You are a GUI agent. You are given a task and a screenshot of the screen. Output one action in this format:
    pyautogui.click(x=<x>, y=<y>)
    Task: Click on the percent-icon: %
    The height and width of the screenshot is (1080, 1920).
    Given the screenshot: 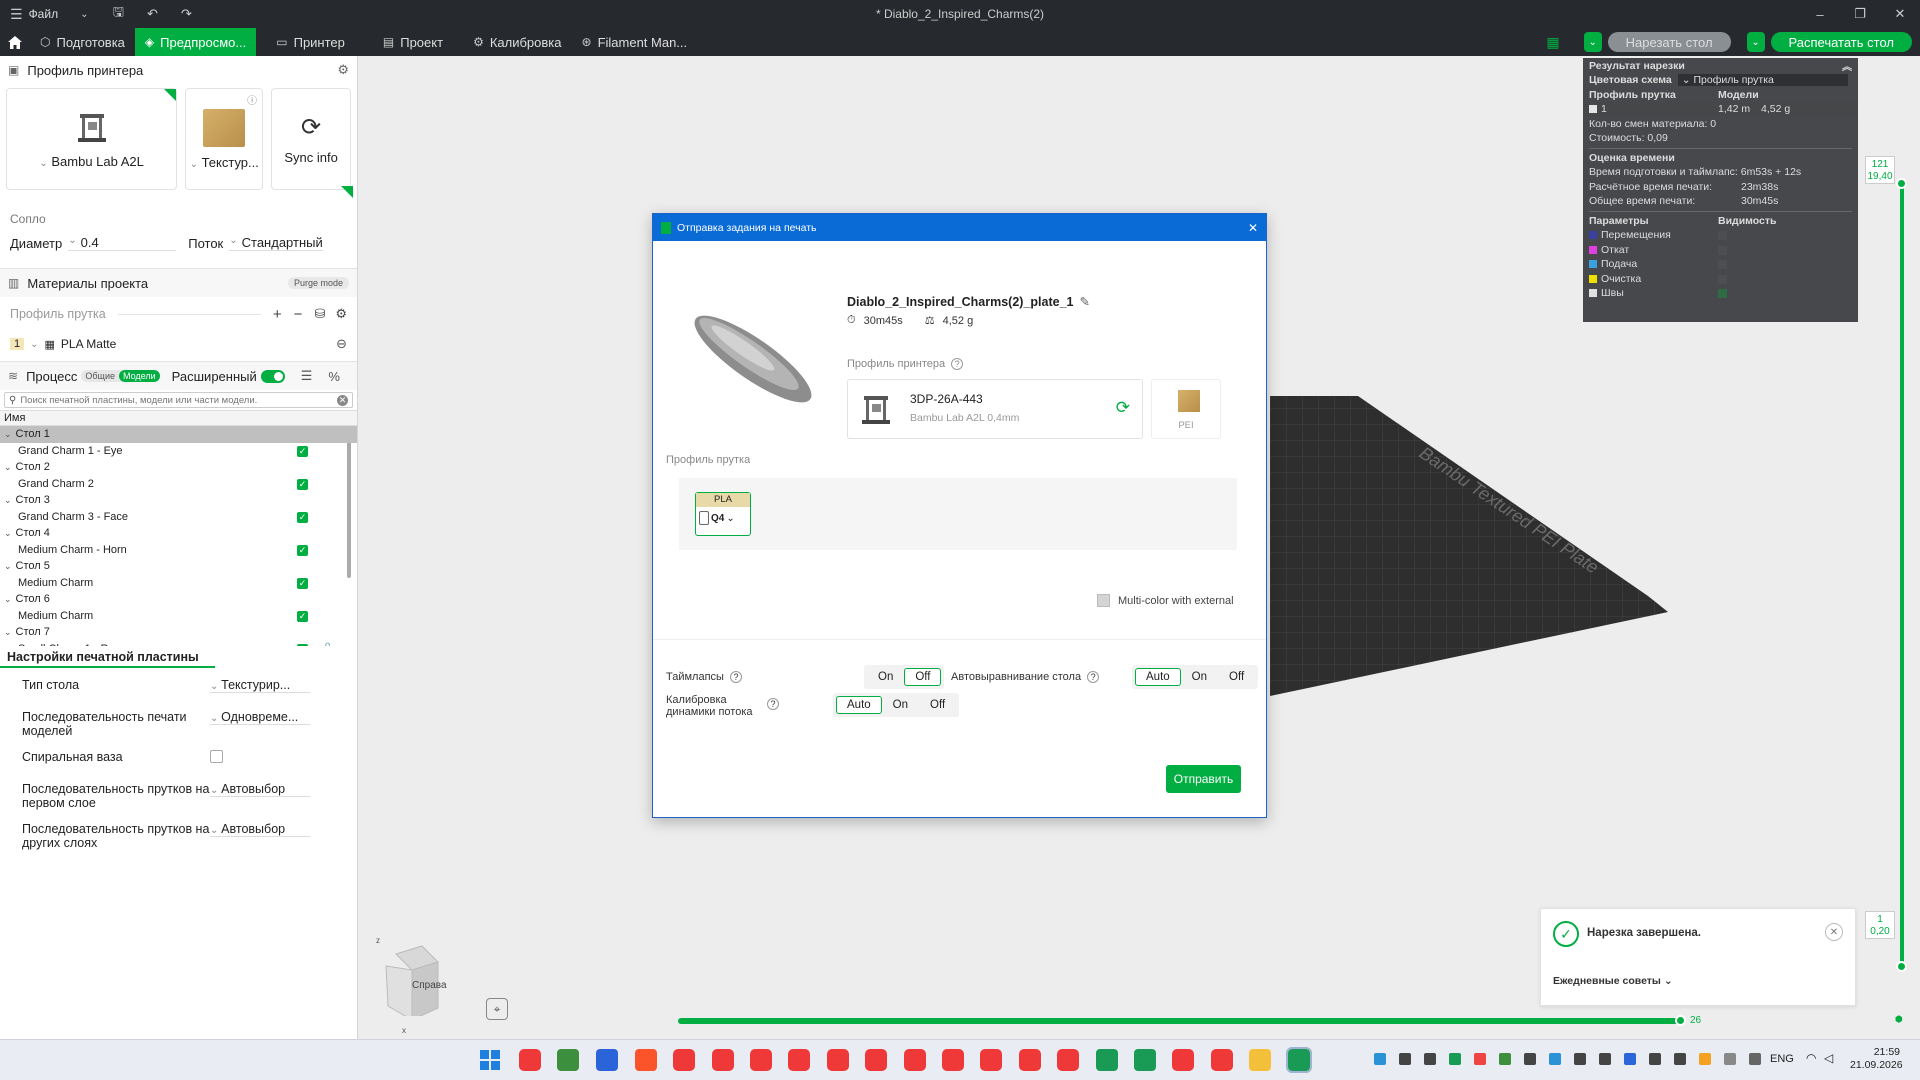 What is the action you would take?
    pyautogui.click(x=334, y=376)
    